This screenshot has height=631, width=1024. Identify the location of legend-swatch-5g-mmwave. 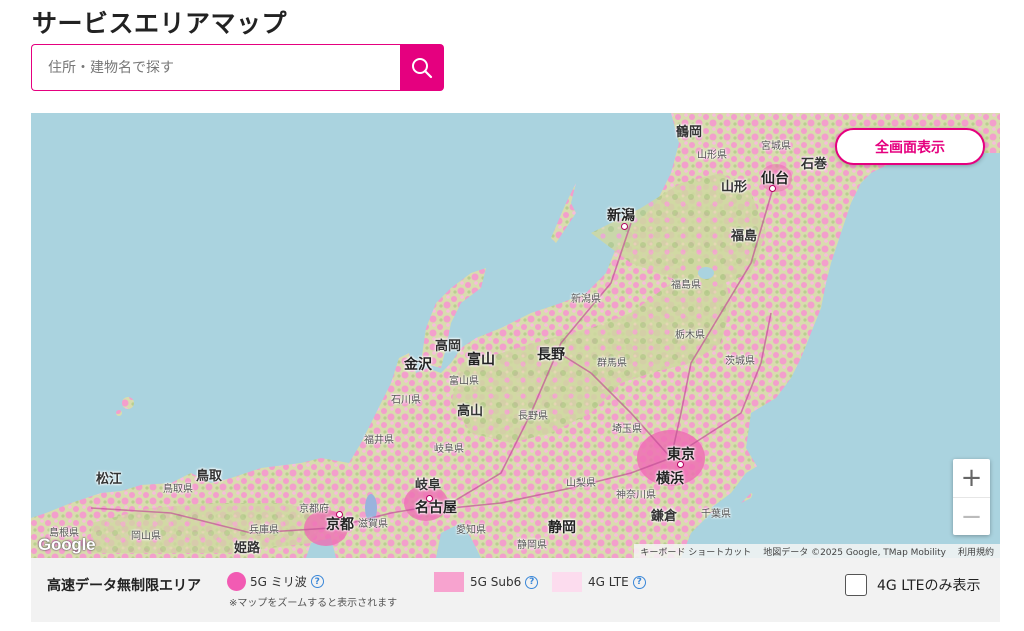
(236, 581).